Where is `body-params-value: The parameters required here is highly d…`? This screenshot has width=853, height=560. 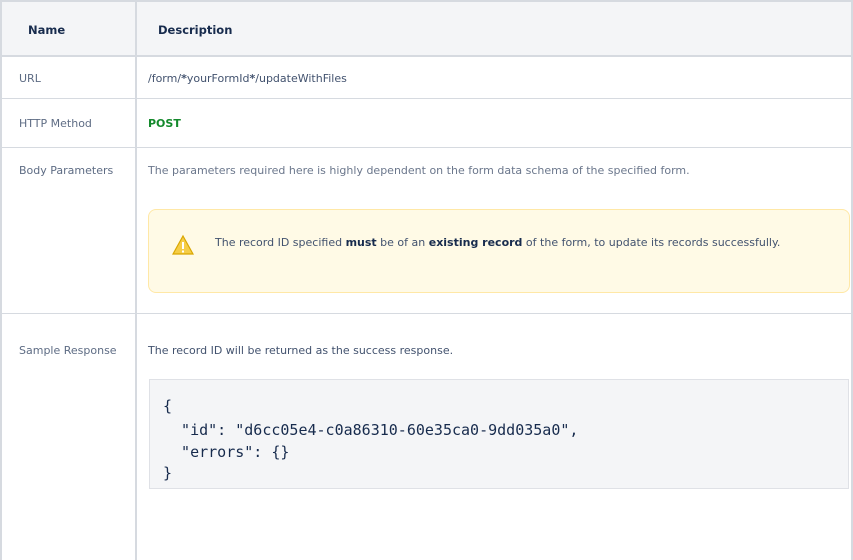
body-params-value: The parameters required here is highly d… is located at coordinates (419, 170).